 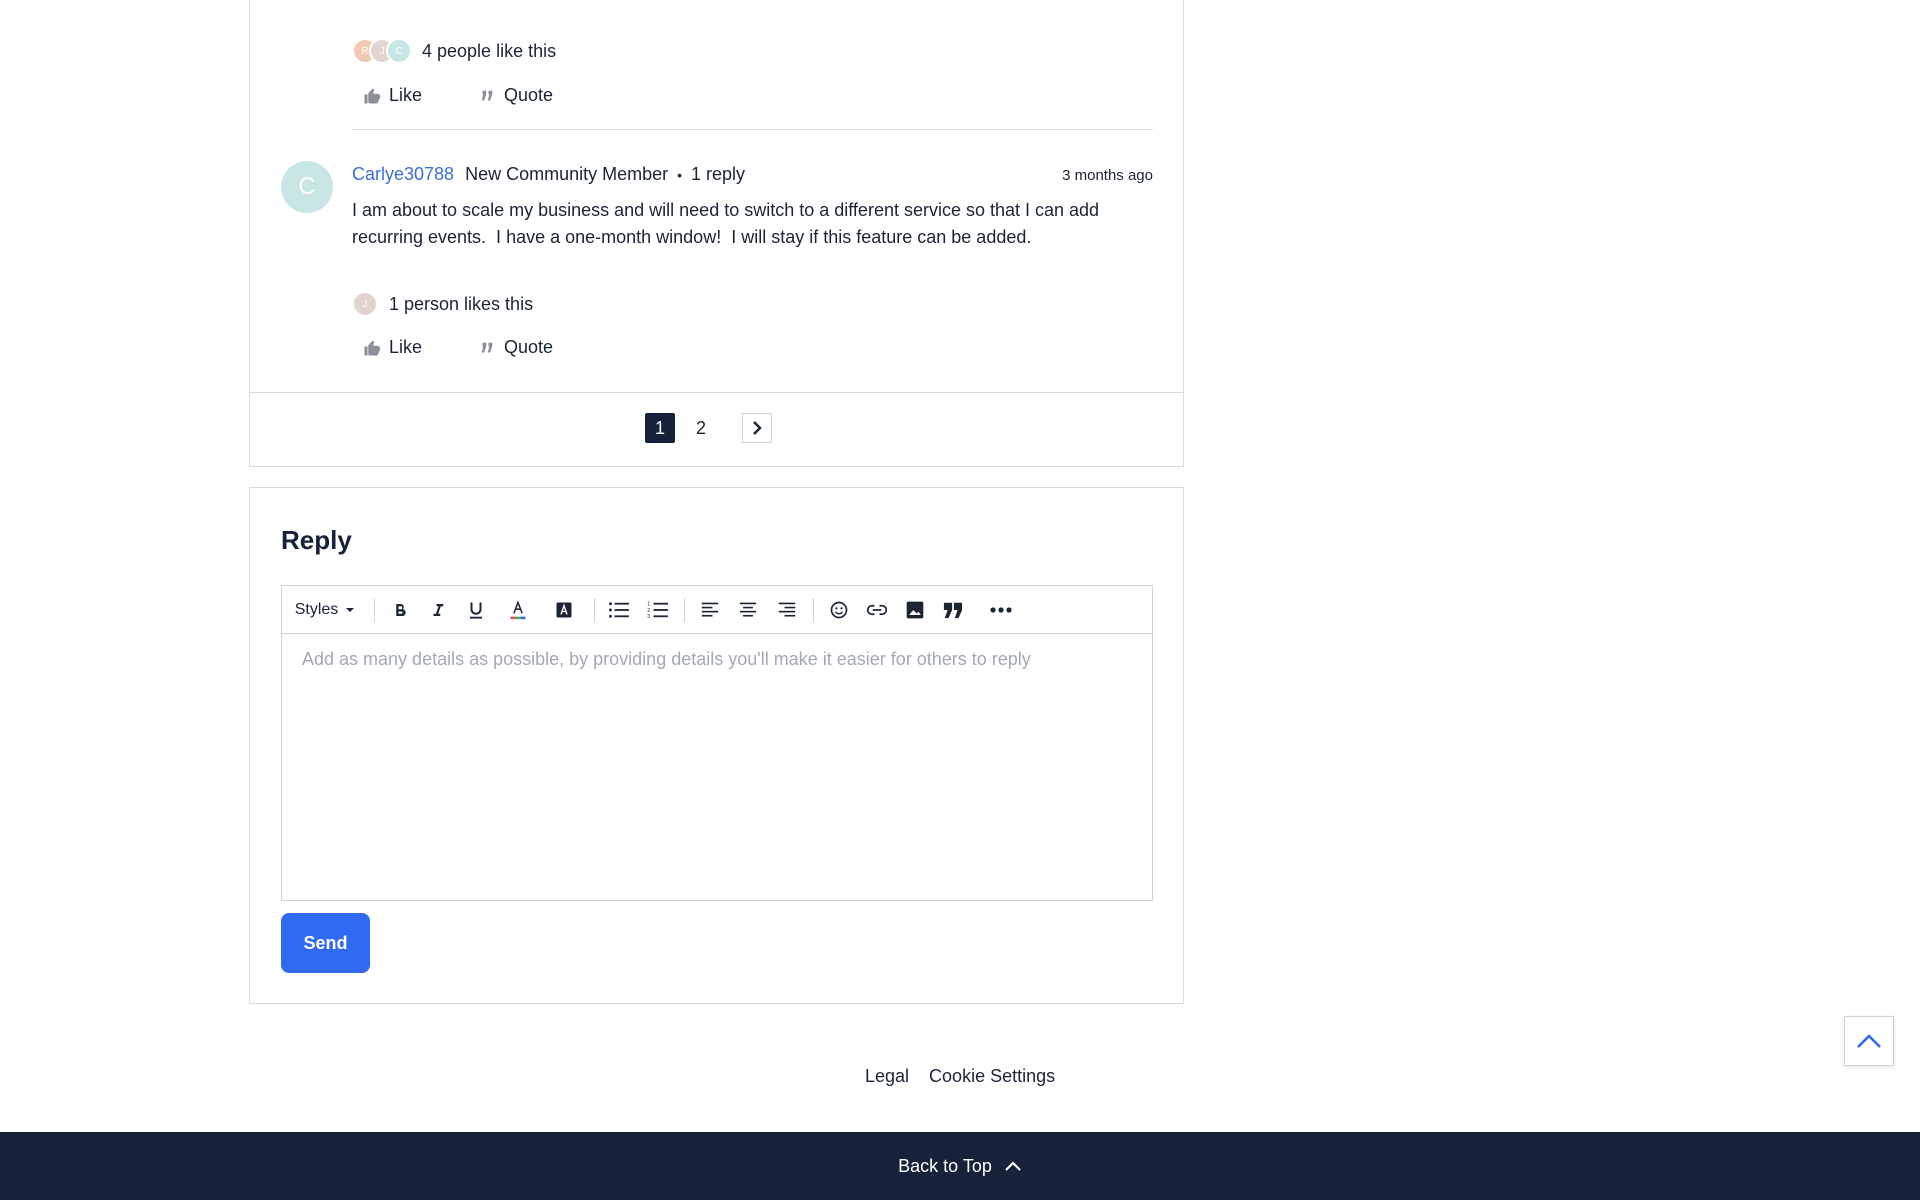 I want to click on numbered-list-icon: 123, so click(x=657, y=610).